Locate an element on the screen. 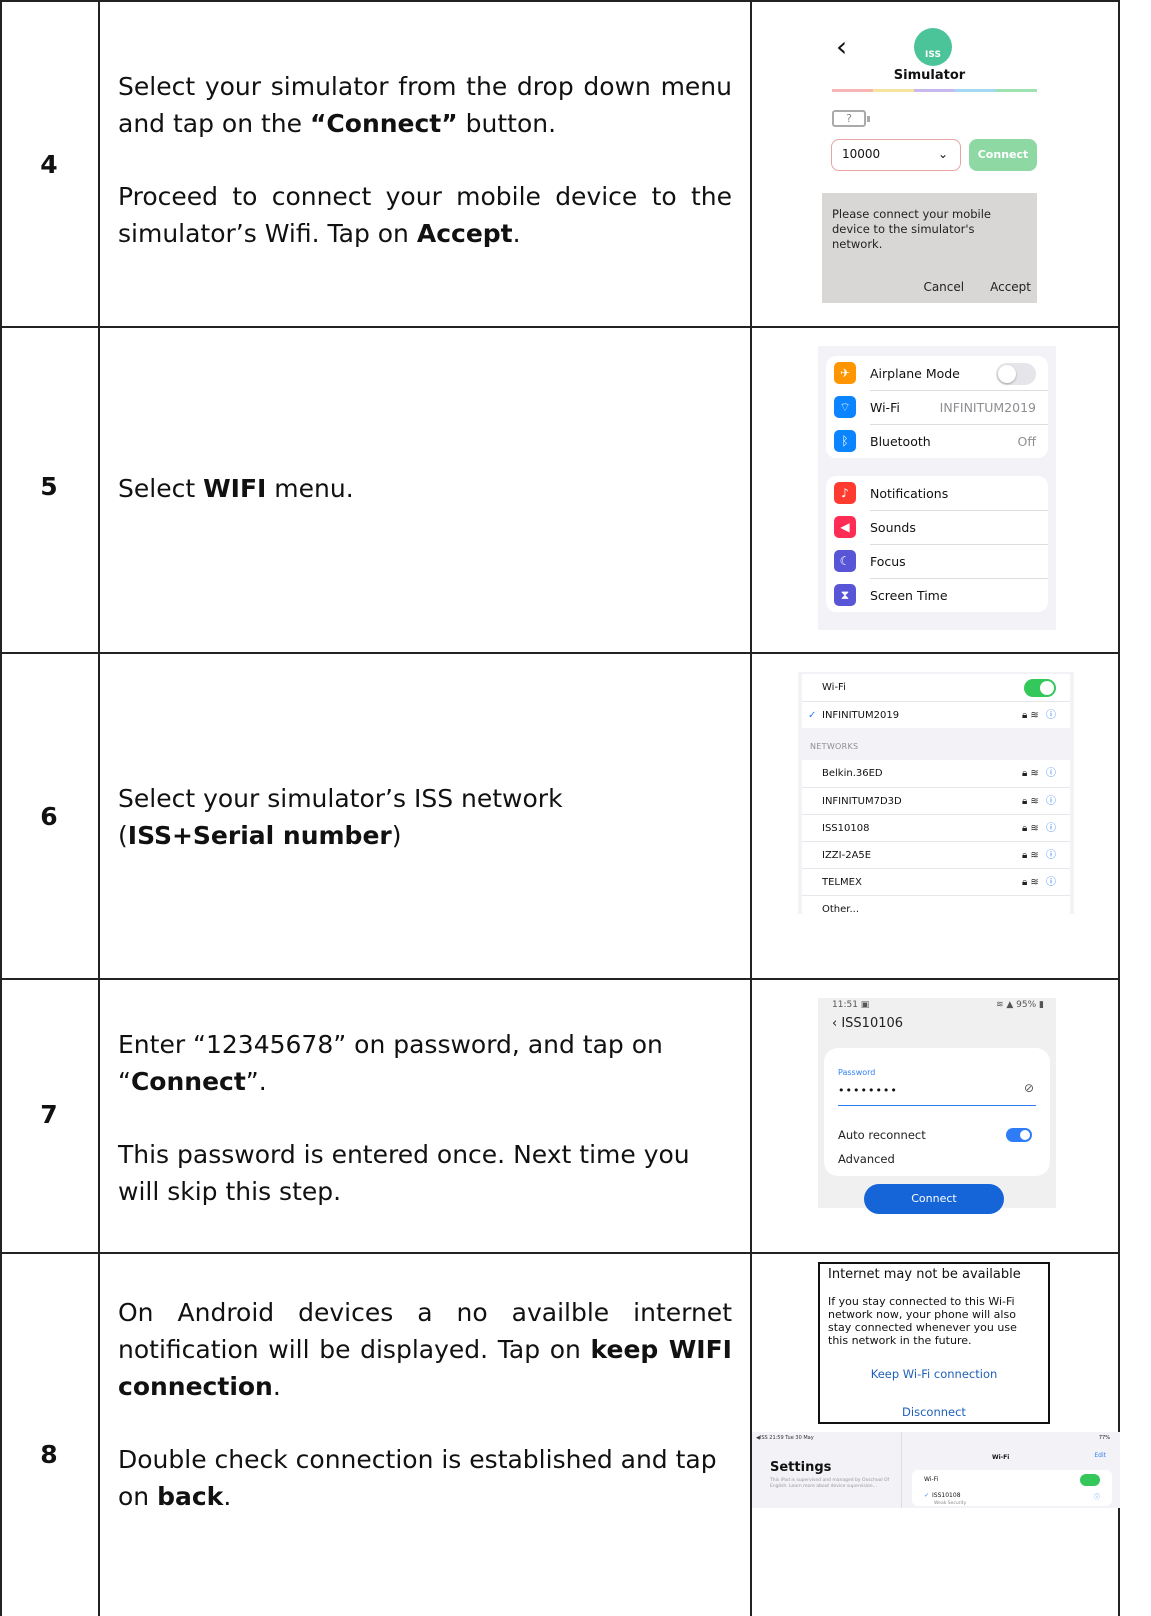 This screenshot has height=1616, width=1151. connected-network: ✓ INFINITUM2019 🔒︎ ≋ ⓘ is located at coordinates (936, 714).